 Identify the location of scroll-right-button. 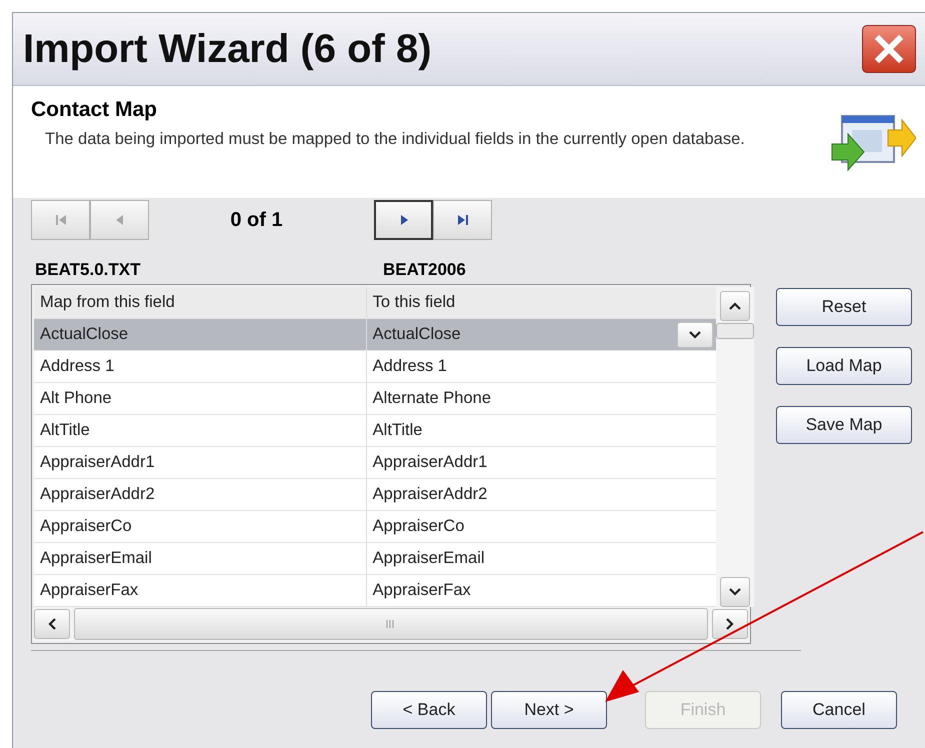
(730, 624).